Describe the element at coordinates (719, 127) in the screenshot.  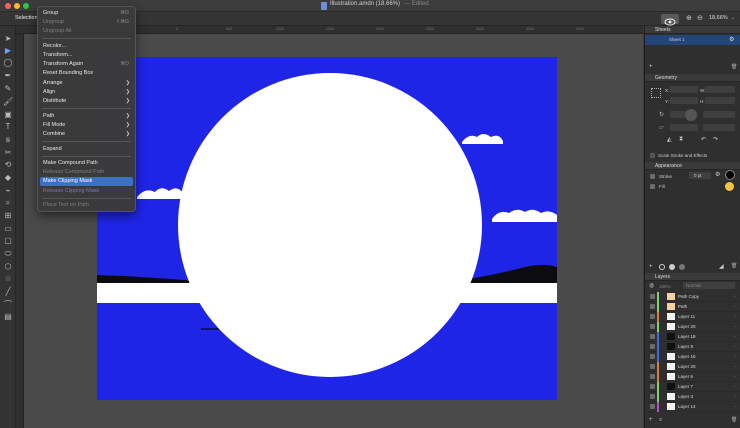
I see `skew-value-field` at that location.